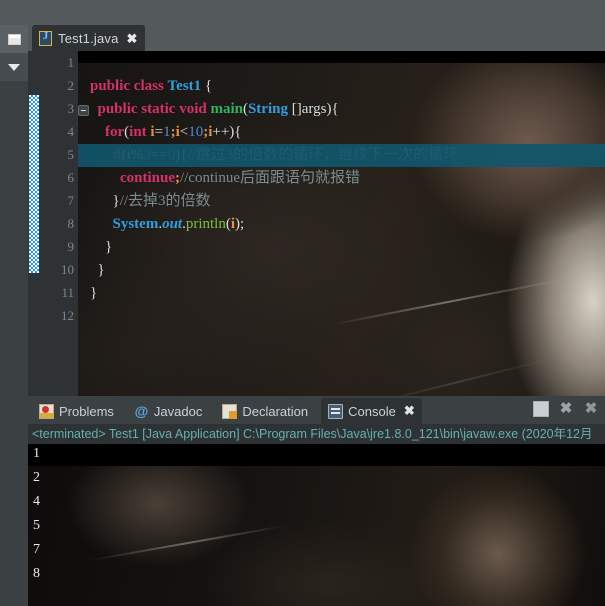  I want to click on line-number-gutter: 1 2 3 4 5 6 7 8 9 10 11 12, so click(59, 223).